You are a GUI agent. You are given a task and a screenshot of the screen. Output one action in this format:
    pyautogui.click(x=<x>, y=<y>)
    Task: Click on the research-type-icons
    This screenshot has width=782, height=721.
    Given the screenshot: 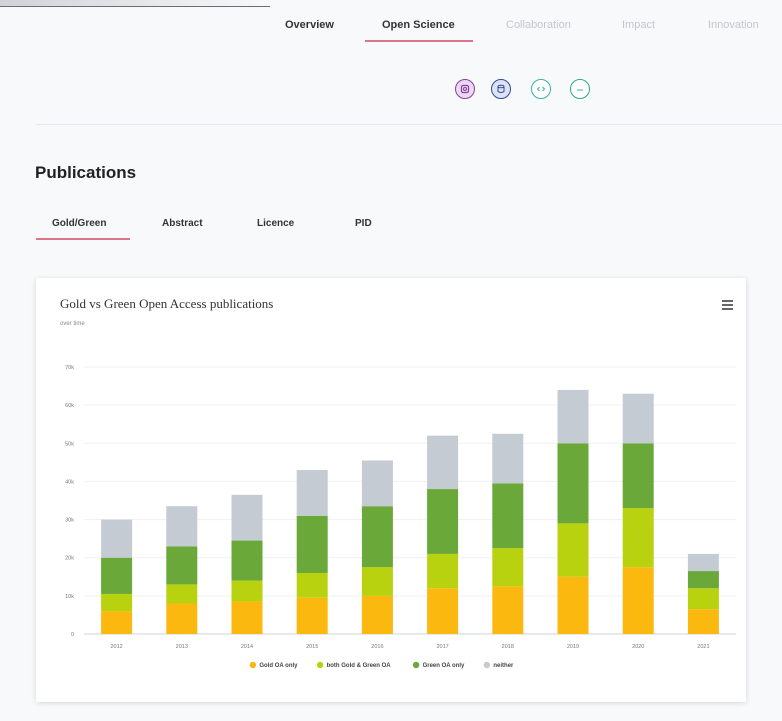 What is the action you would take?
    pyautogui.click(x=391, y=91)
    